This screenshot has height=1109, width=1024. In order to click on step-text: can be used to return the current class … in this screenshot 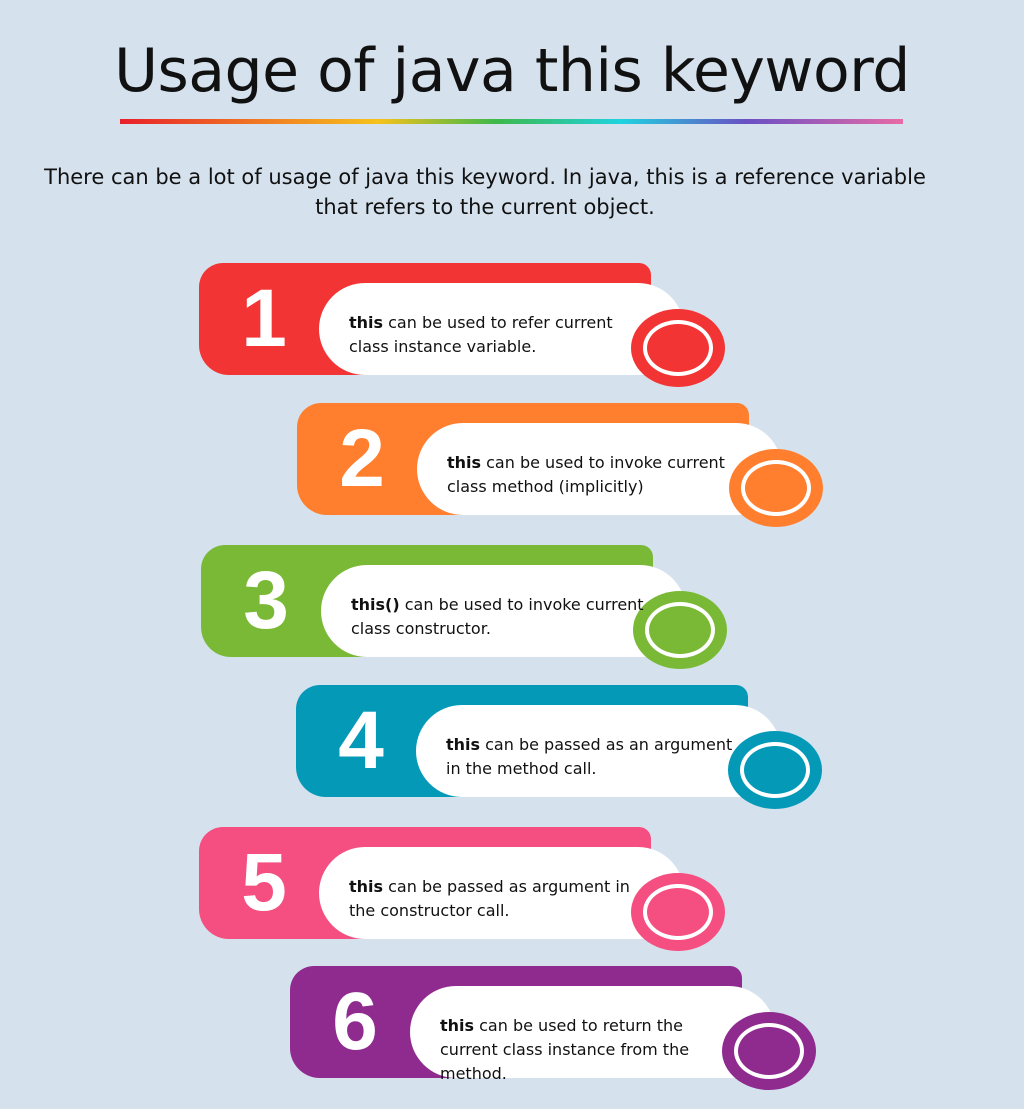, I will do `click(565, 1049)`.